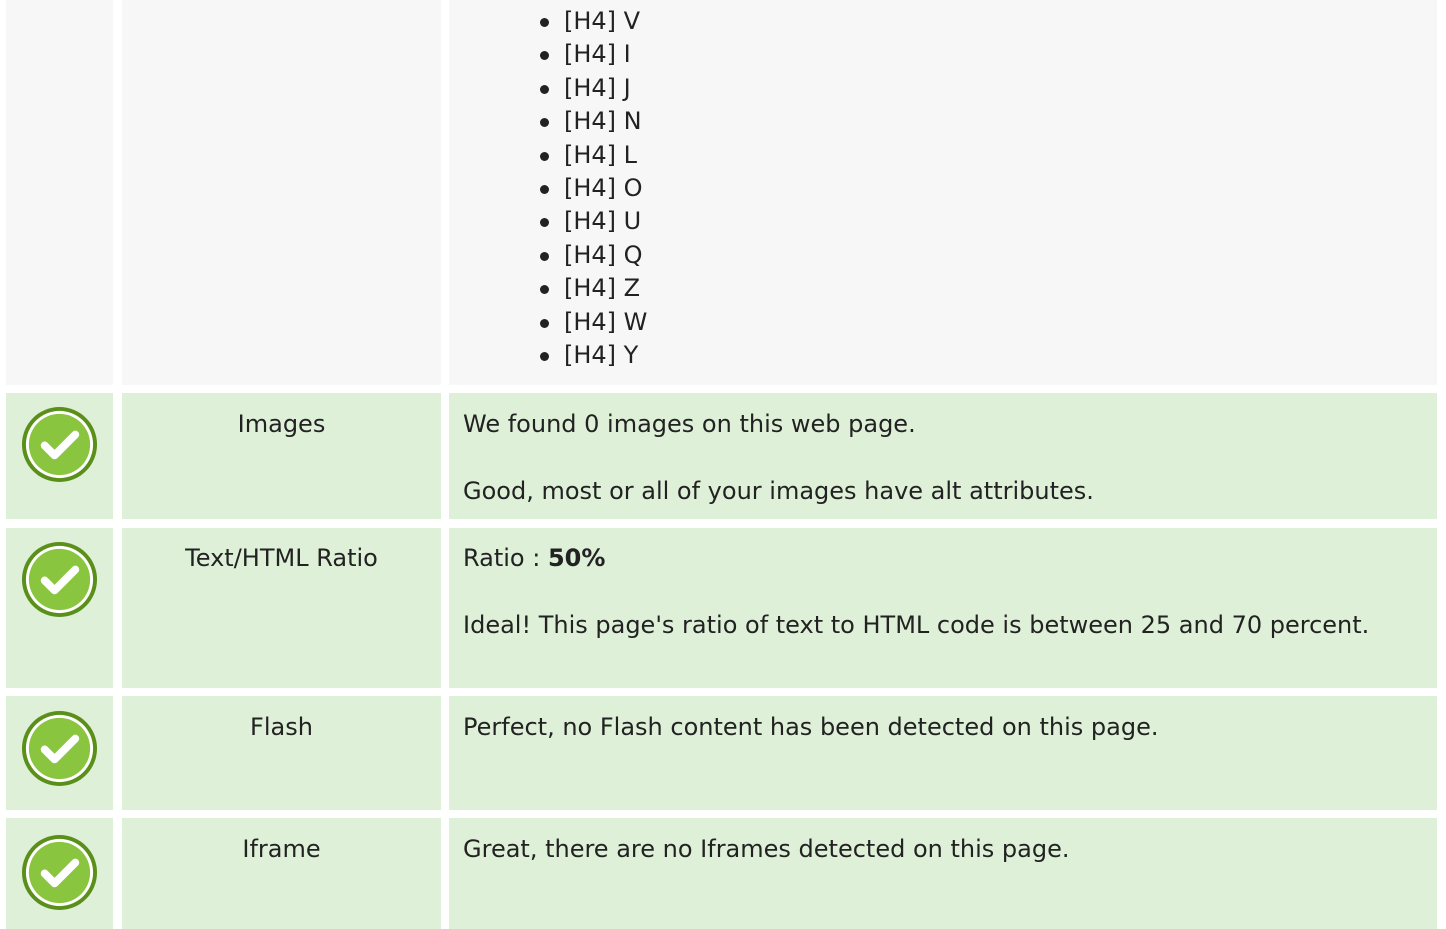 The width and height of the screenshot is (1446, 929). I want to click on ratio-label: Text/HTML Ratio, so click(281, 558).